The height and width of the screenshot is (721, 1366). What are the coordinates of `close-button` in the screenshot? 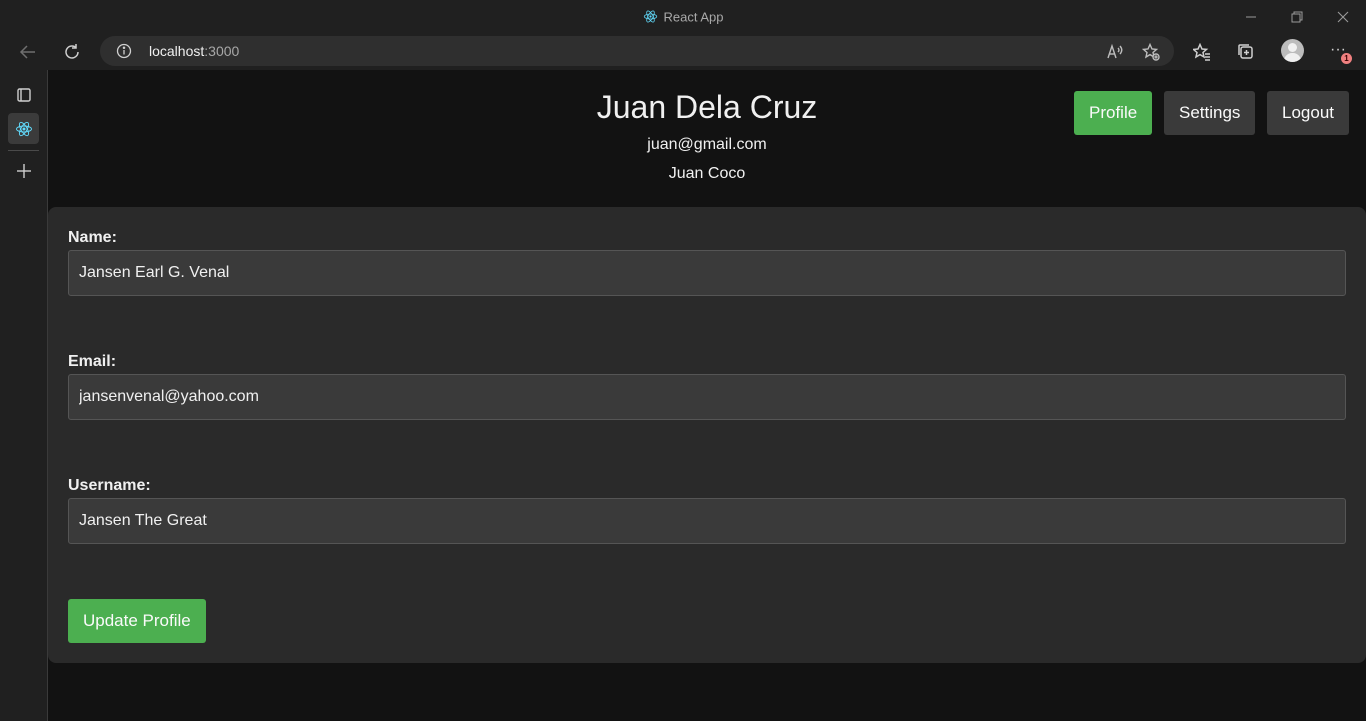 It's located at (1343, 16).